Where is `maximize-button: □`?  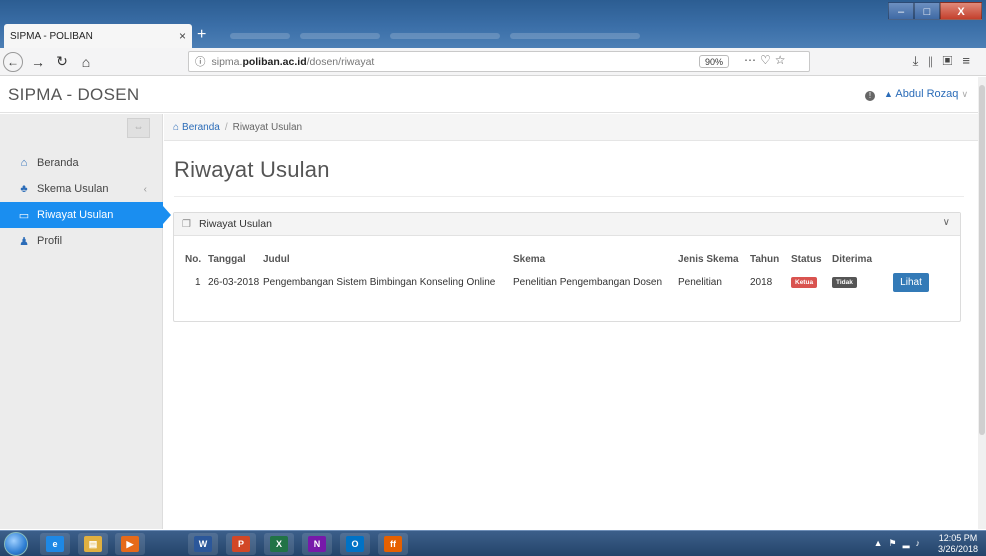 maximize-button: □ is located at coordinates (927, 11).